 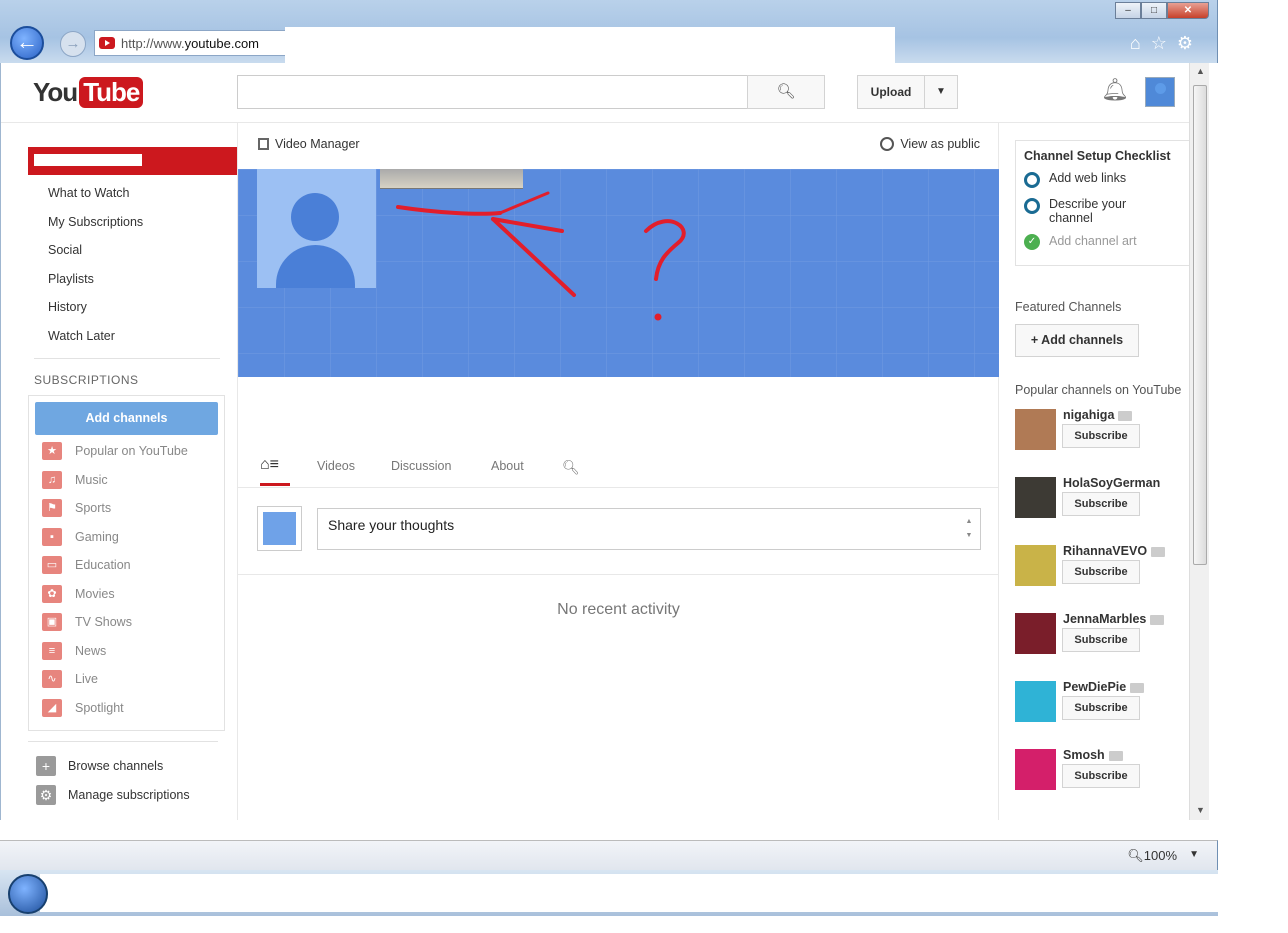 What do you see at coordinates (52, 565) in the screenshot?
I see `category-icon: ▭` at bounding box center [52, 565].